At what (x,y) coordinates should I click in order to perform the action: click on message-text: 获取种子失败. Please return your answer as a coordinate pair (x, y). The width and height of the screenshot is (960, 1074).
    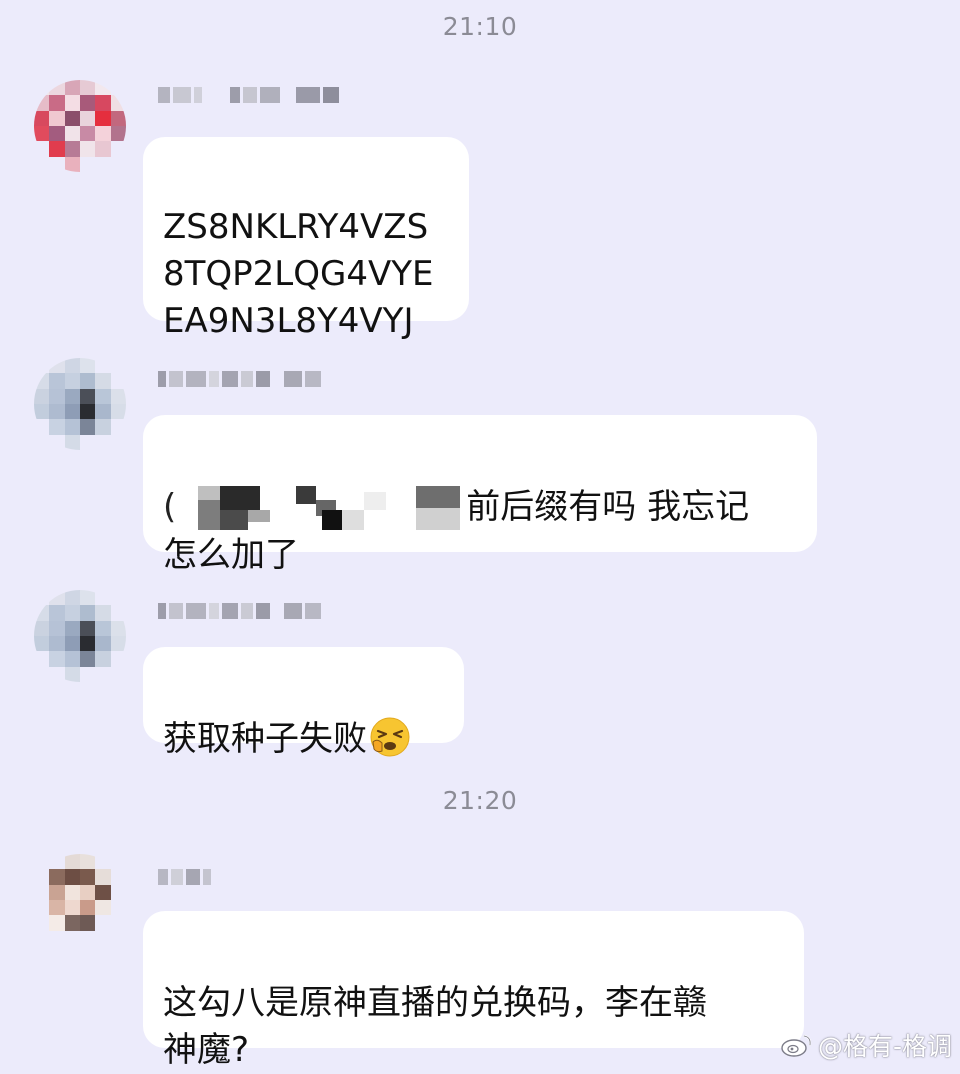
    Looking at the image, I should click on (265, 739).